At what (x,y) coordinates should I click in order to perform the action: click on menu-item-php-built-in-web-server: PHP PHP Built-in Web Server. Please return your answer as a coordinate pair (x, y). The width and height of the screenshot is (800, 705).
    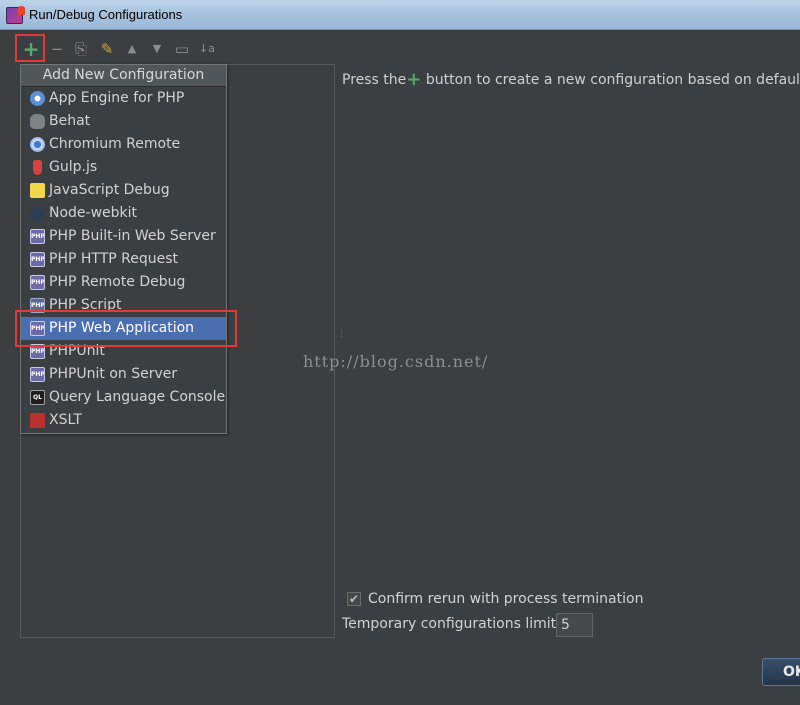
    Looking at the image, I should click on (123, 236).